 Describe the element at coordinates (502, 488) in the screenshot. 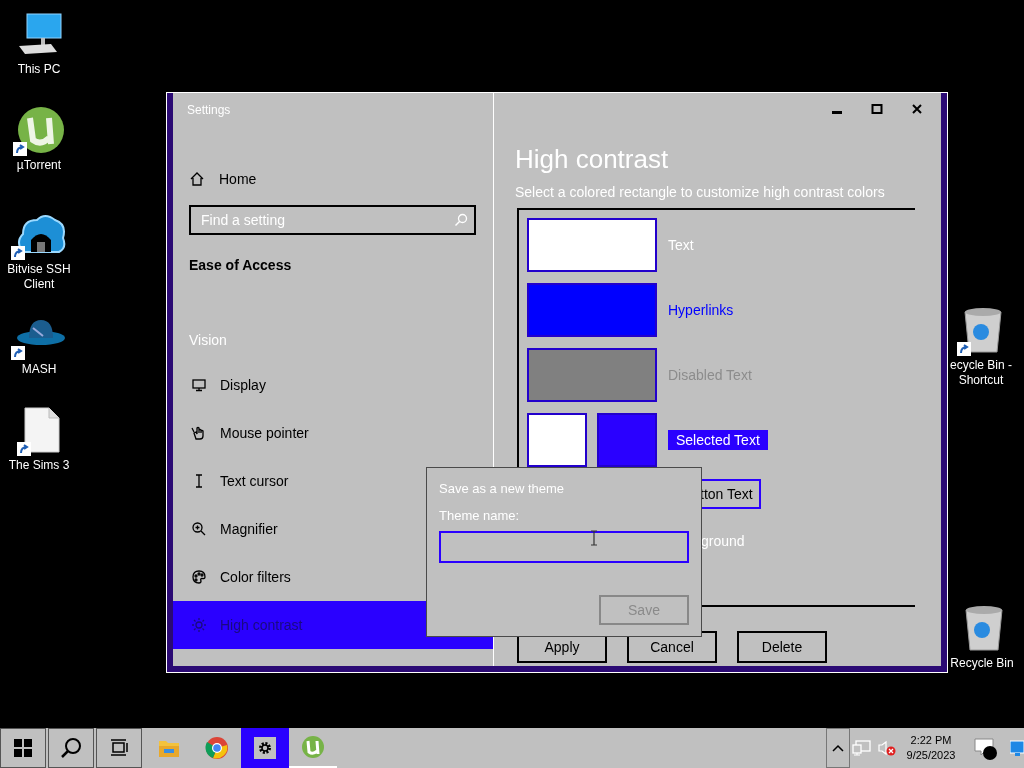

I see `dialog-title: Save as a new theme` at that location.